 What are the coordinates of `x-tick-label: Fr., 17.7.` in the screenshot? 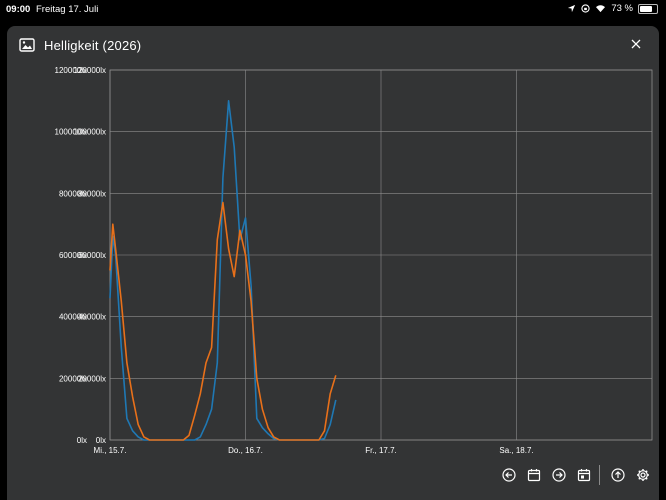 It's located at (381, 450).